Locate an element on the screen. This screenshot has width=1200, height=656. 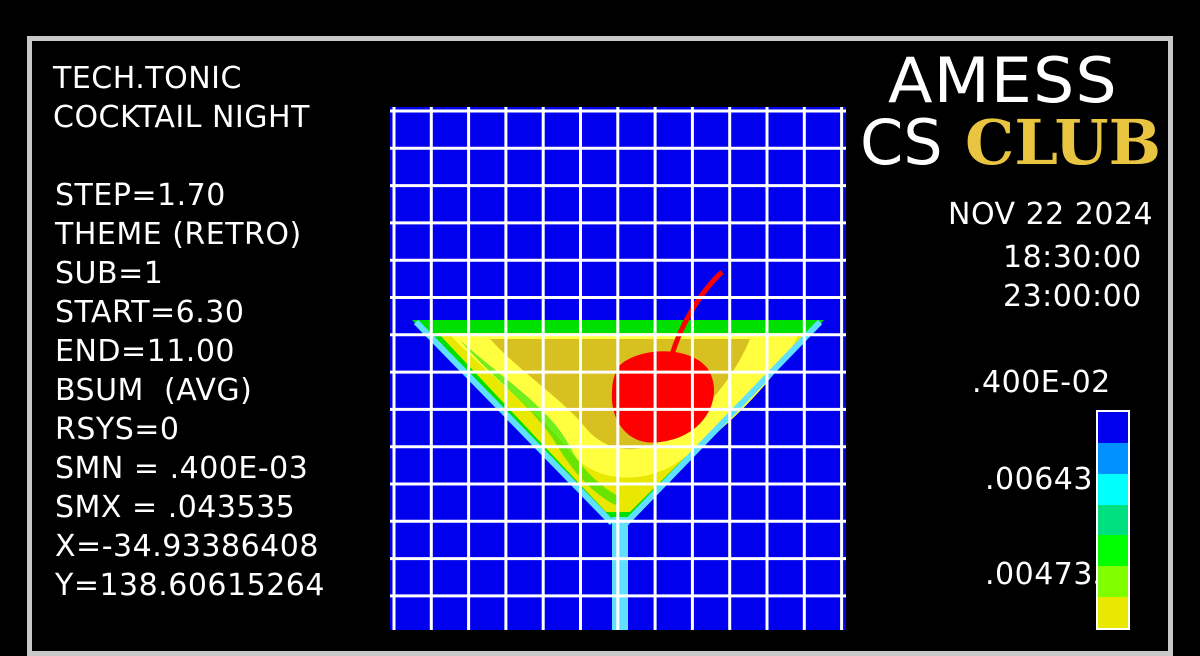
brand-cs: CS is located at coordinates (901, 142).